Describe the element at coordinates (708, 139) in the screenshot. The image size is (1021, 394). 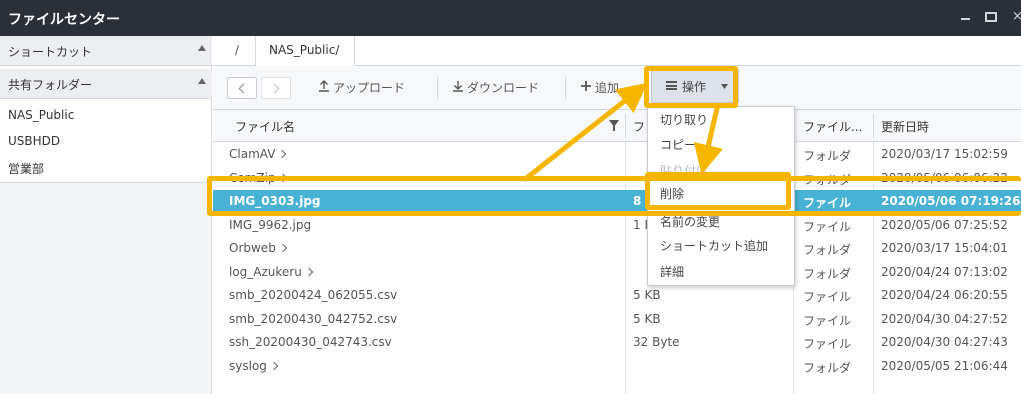
I see `callout-arrow-to-delete` at that location.